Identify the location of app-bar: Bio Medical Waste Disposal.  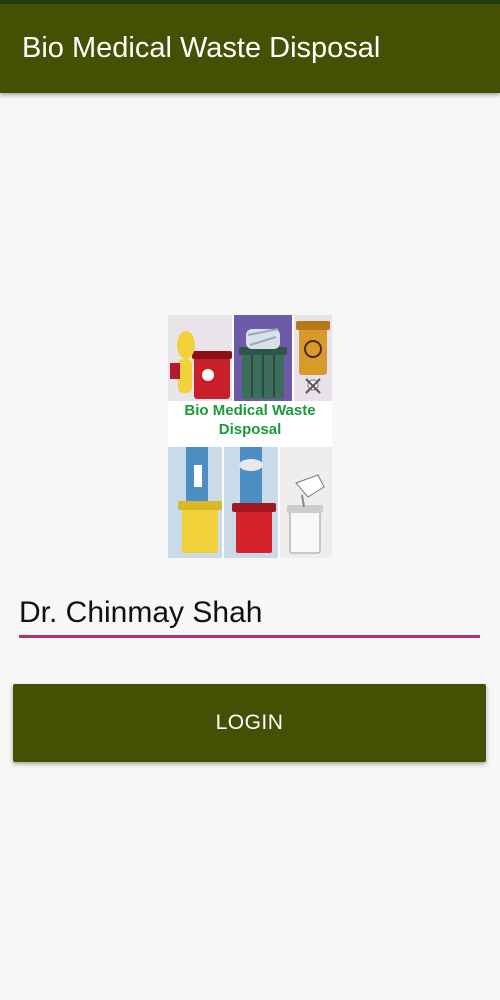
(250, 48).